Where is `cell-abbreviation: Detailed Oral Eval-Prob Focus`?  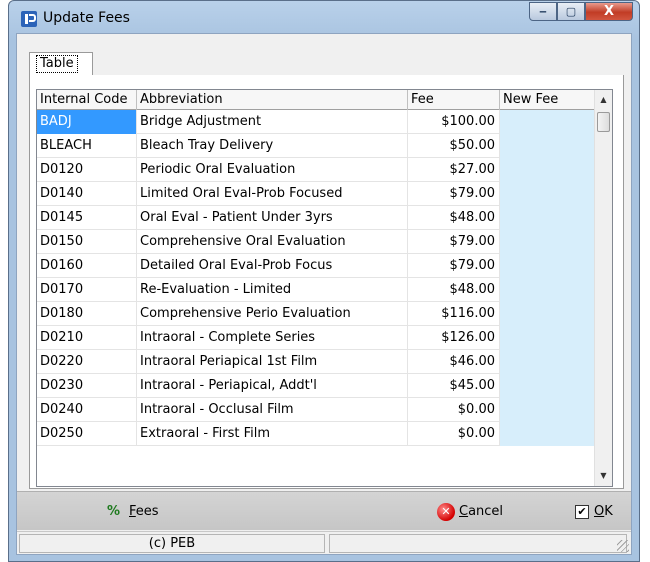 cell-abbreviation: Detailed Oral Eval-Prob Focus is located at coordinates (272, 266).